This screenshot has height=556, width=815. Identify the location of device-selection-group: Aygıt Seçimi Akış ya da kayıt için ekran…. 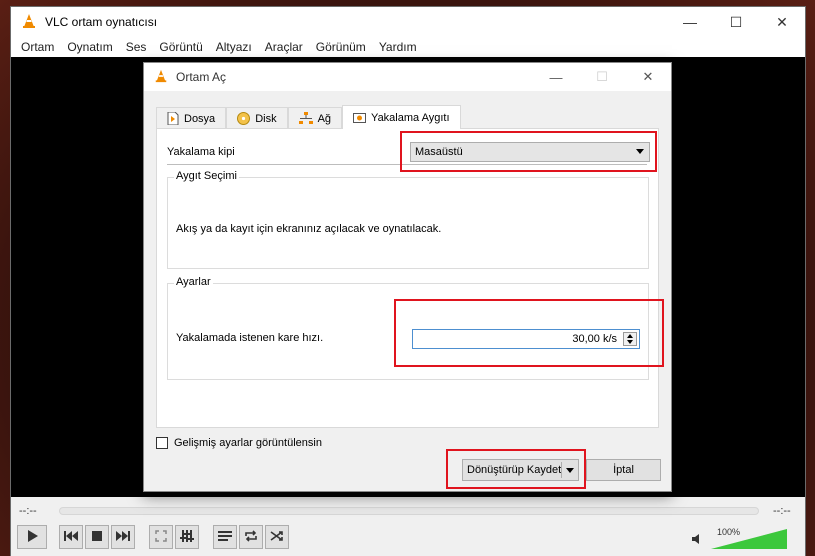
(408, 219).